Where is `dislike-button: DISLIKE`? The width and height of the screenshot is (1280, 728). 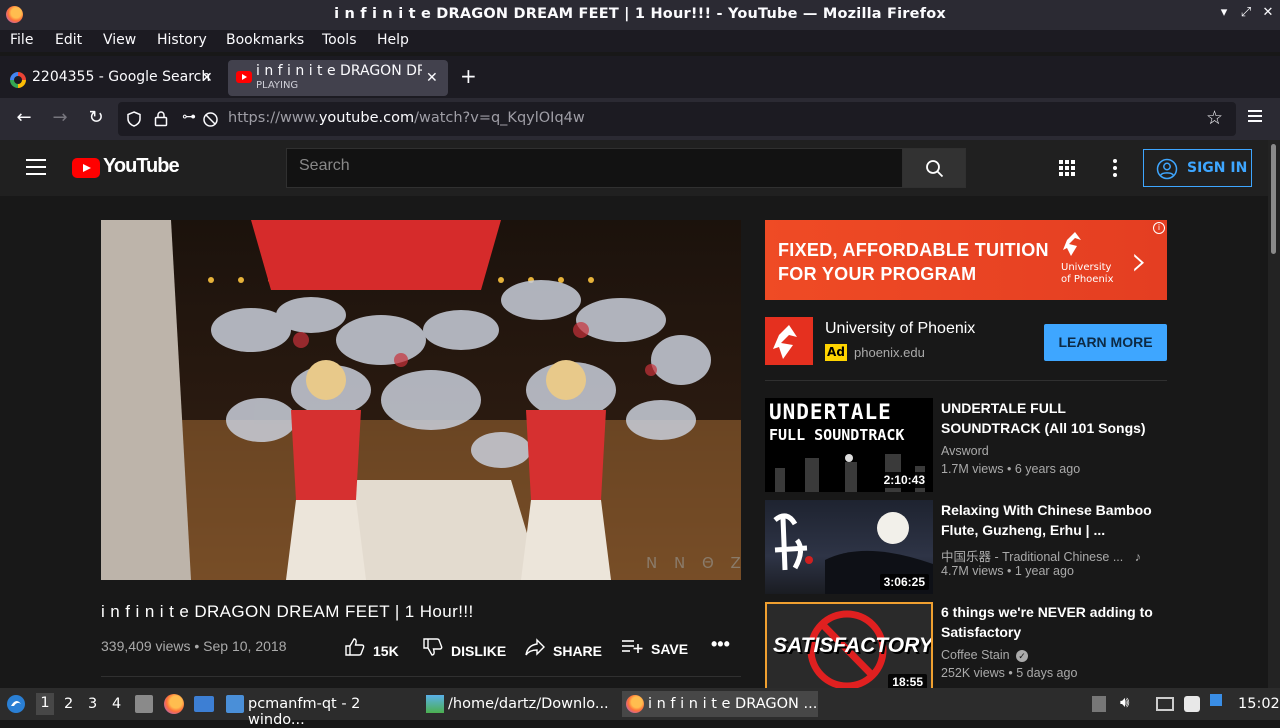 dislike-button: DISLIKE is located at coordinates (464, 648).